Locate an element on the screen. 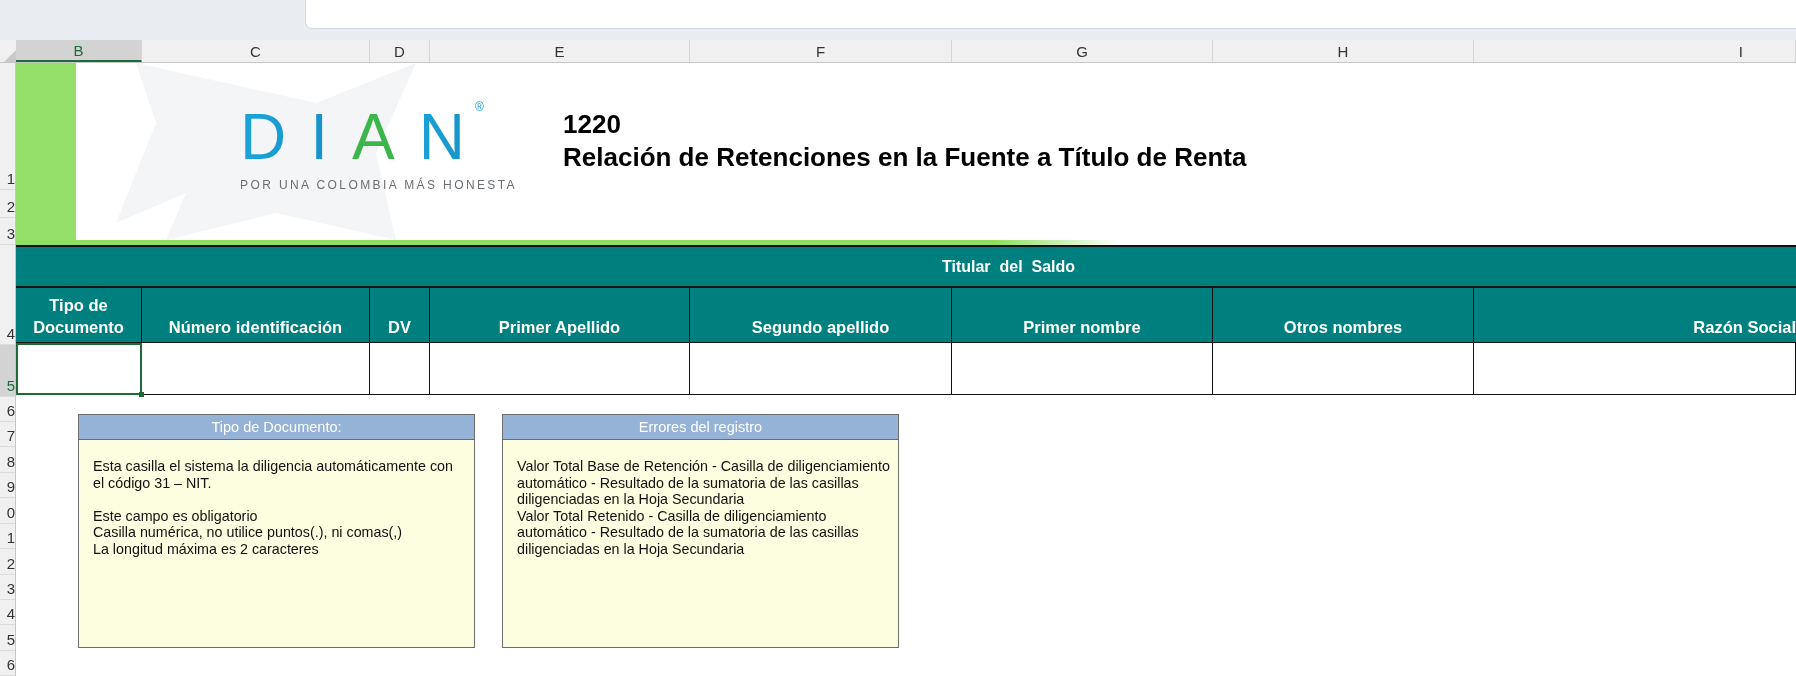 The width and height of the screenshot is (1796, 676). column-header: I is located at coordinates (1635, 51).